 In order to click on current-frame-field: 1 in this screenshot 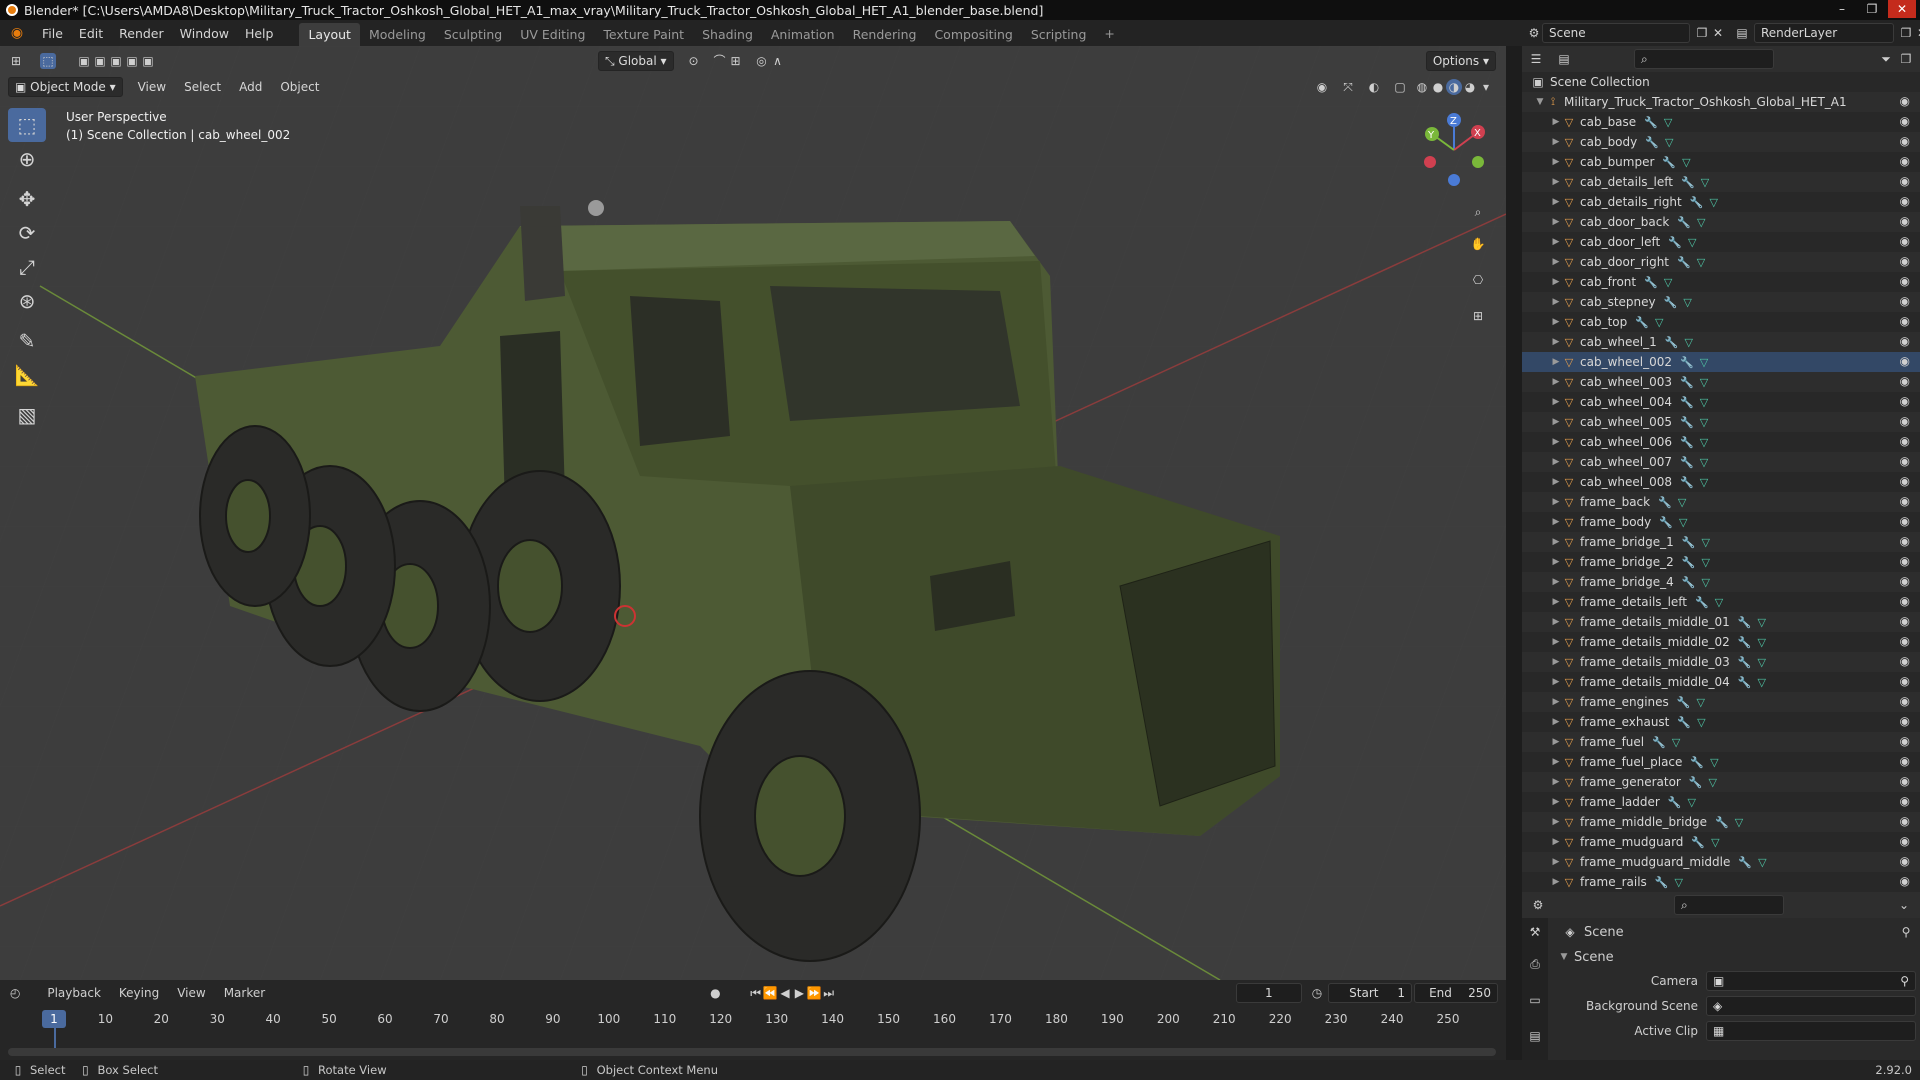, I will do `click(1268, 993)`.